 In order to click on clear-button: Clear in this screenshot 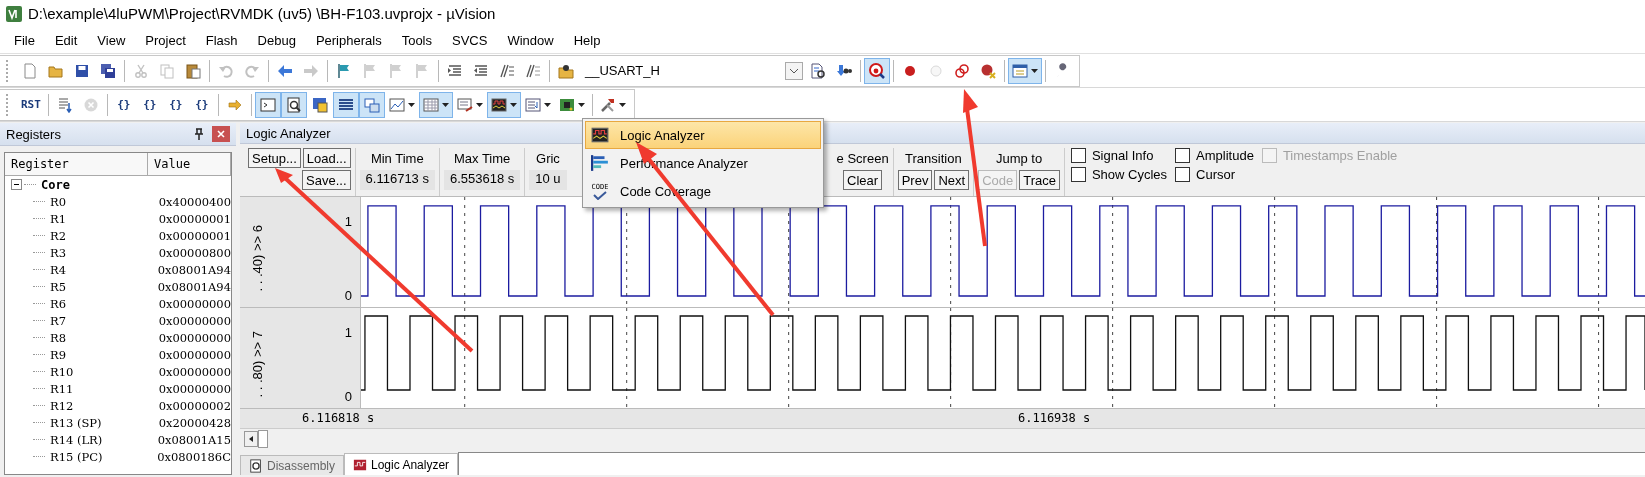, I will do `click(863, 180)`.